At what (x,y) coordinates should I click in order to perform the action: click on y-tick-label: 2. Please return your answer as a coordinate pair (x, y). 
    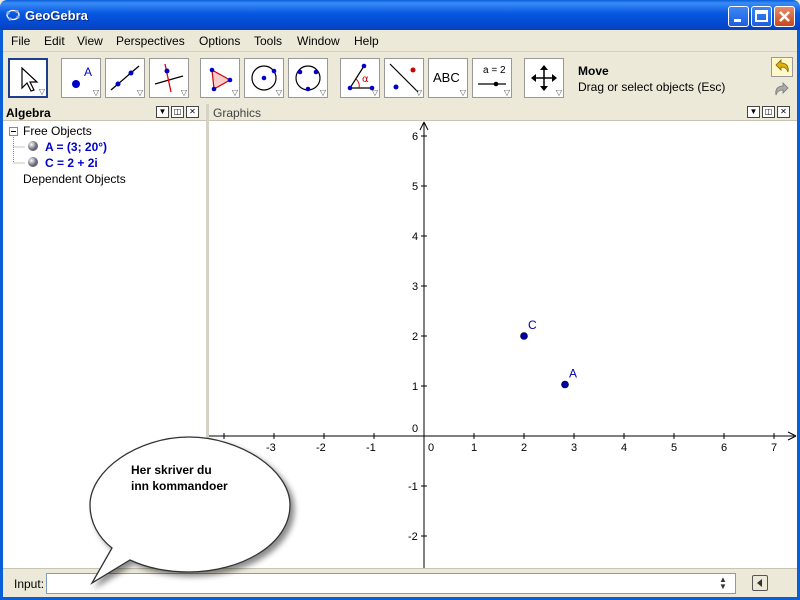
    Looking at the image, I should click on (415, 337).